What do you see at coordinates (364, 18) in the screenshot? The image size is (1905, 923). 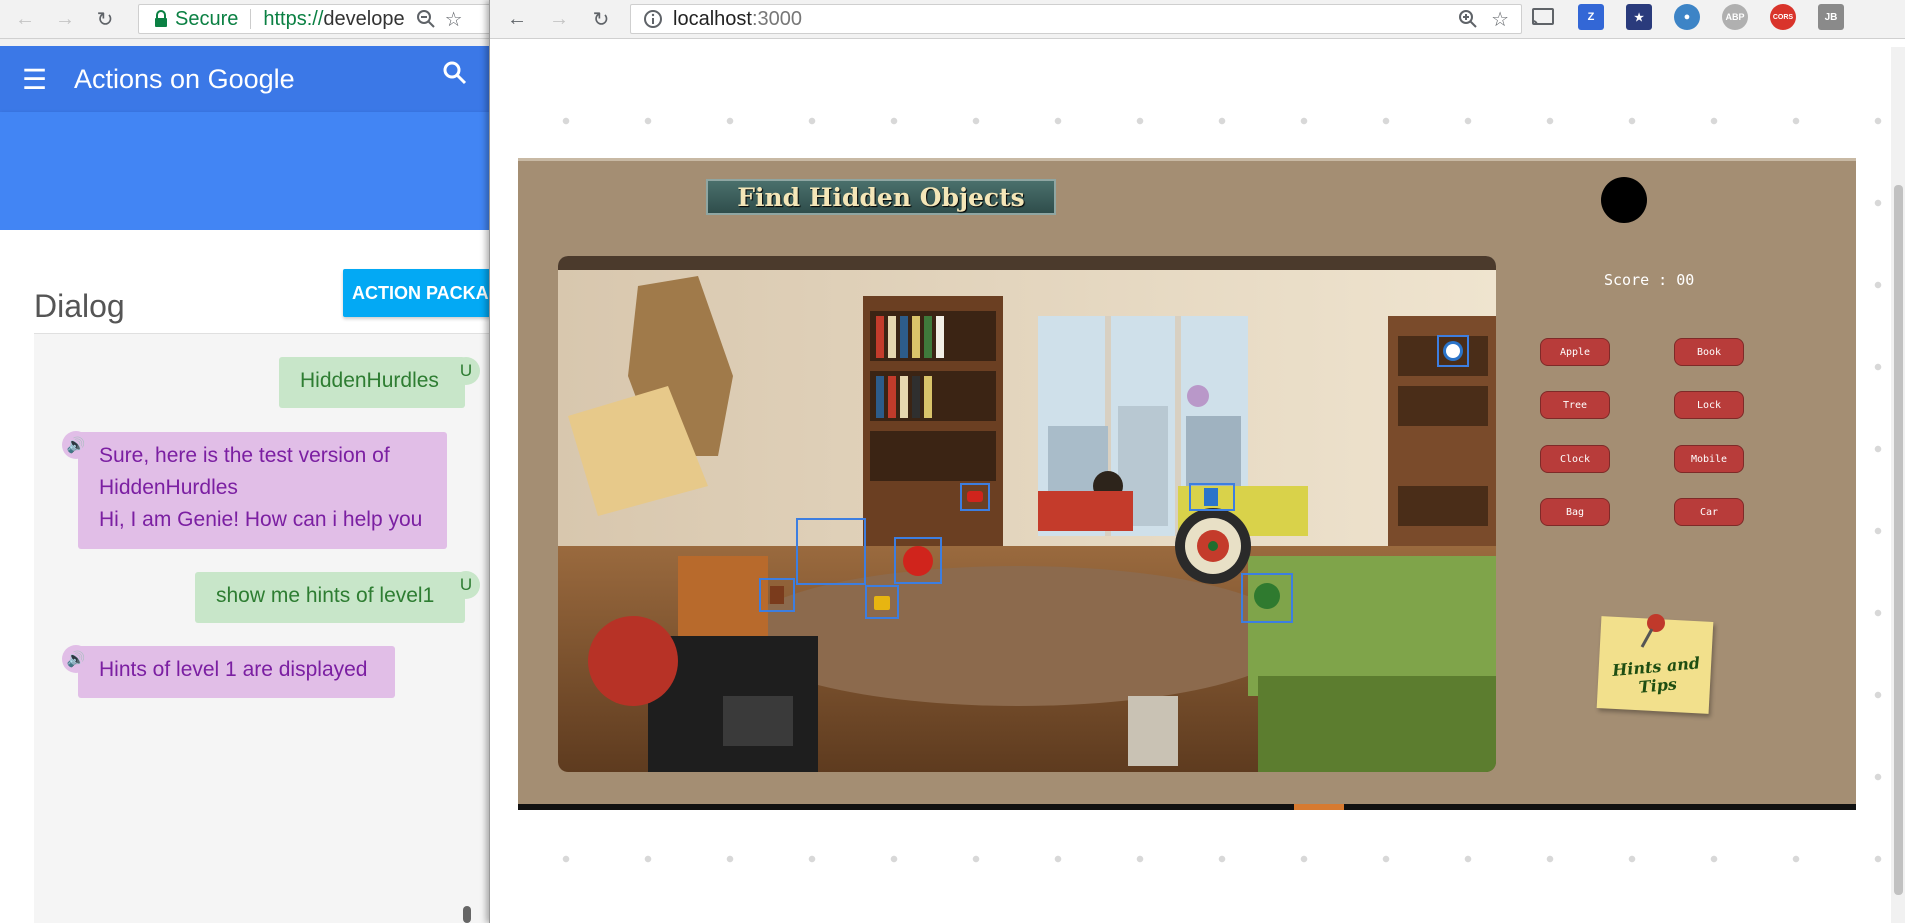 I see `url-host: develope` at bounding box center [364, 18].